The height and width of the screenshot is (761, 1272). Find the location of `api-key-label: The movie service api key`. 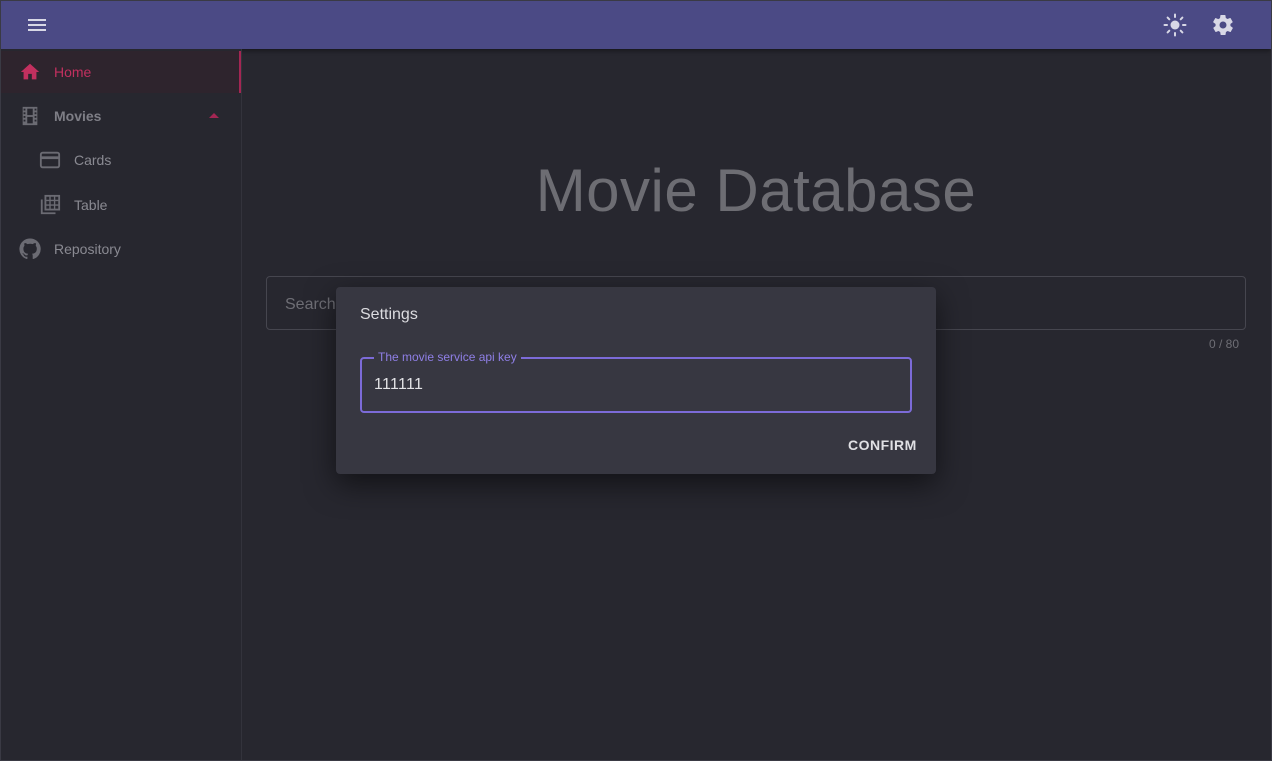

api-key-label: The movie service api key is located at coordinates (447, 357).